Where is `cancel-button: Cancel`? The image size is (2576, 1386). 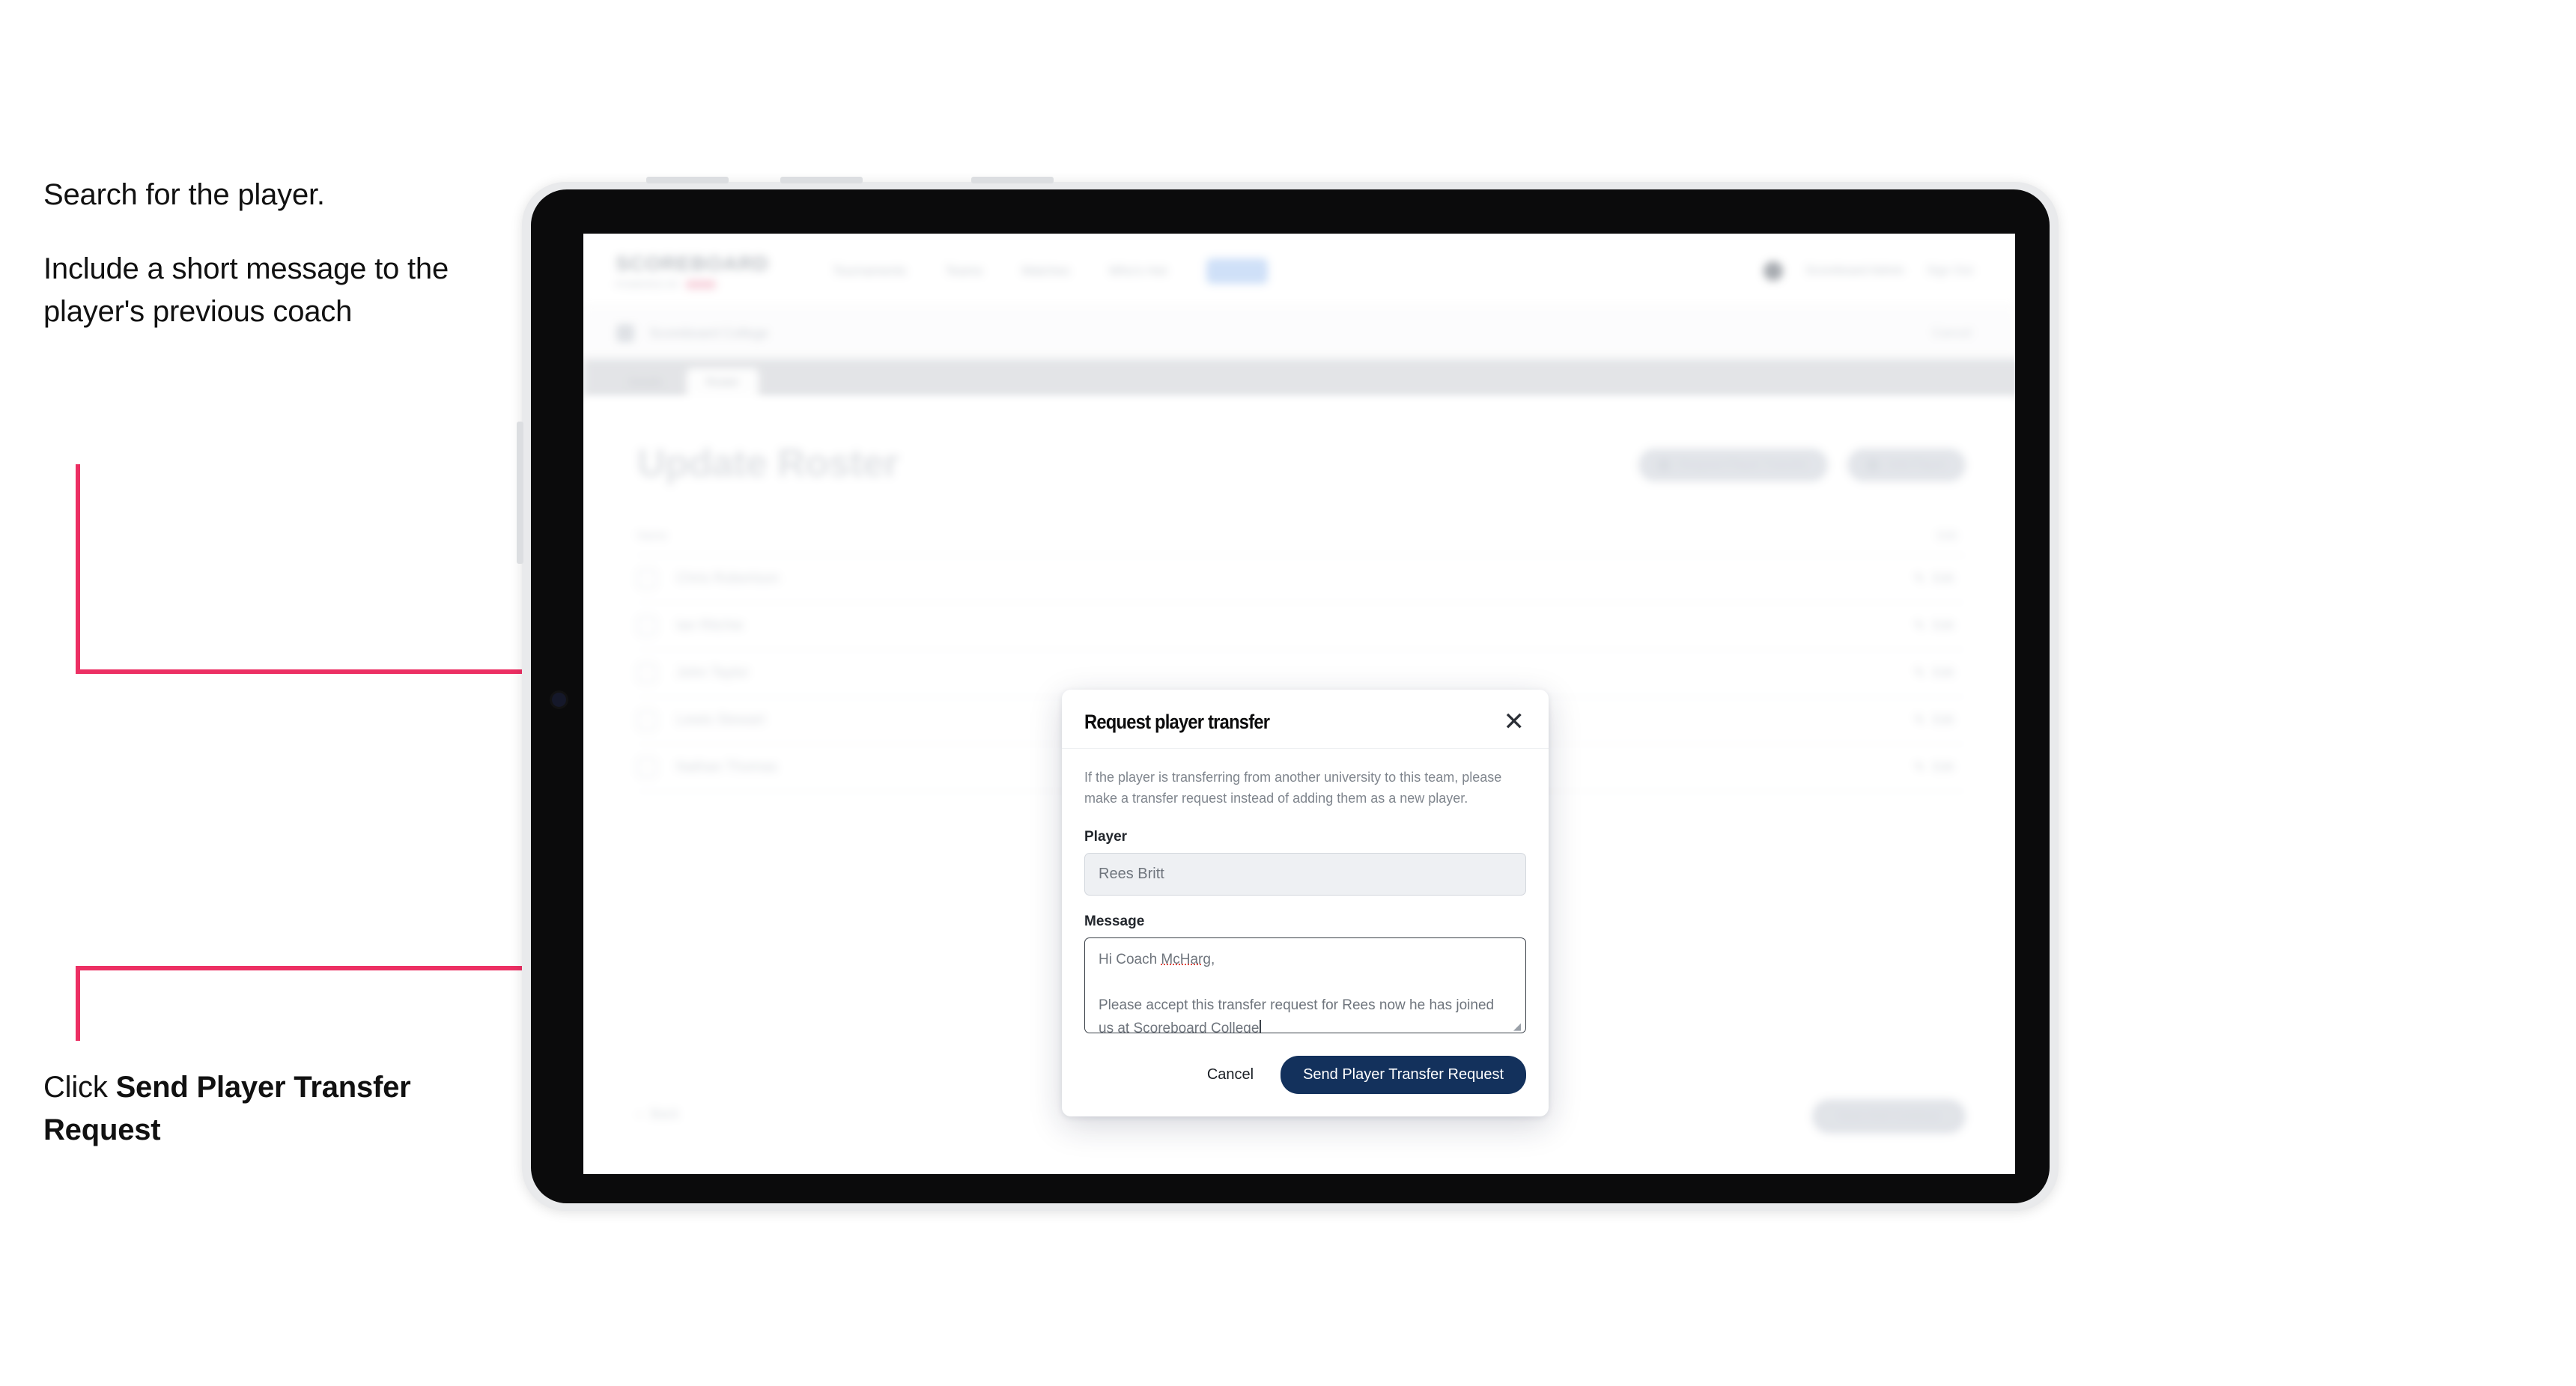 cancel-button: Cancel is located at coordinates (1230, 1075).